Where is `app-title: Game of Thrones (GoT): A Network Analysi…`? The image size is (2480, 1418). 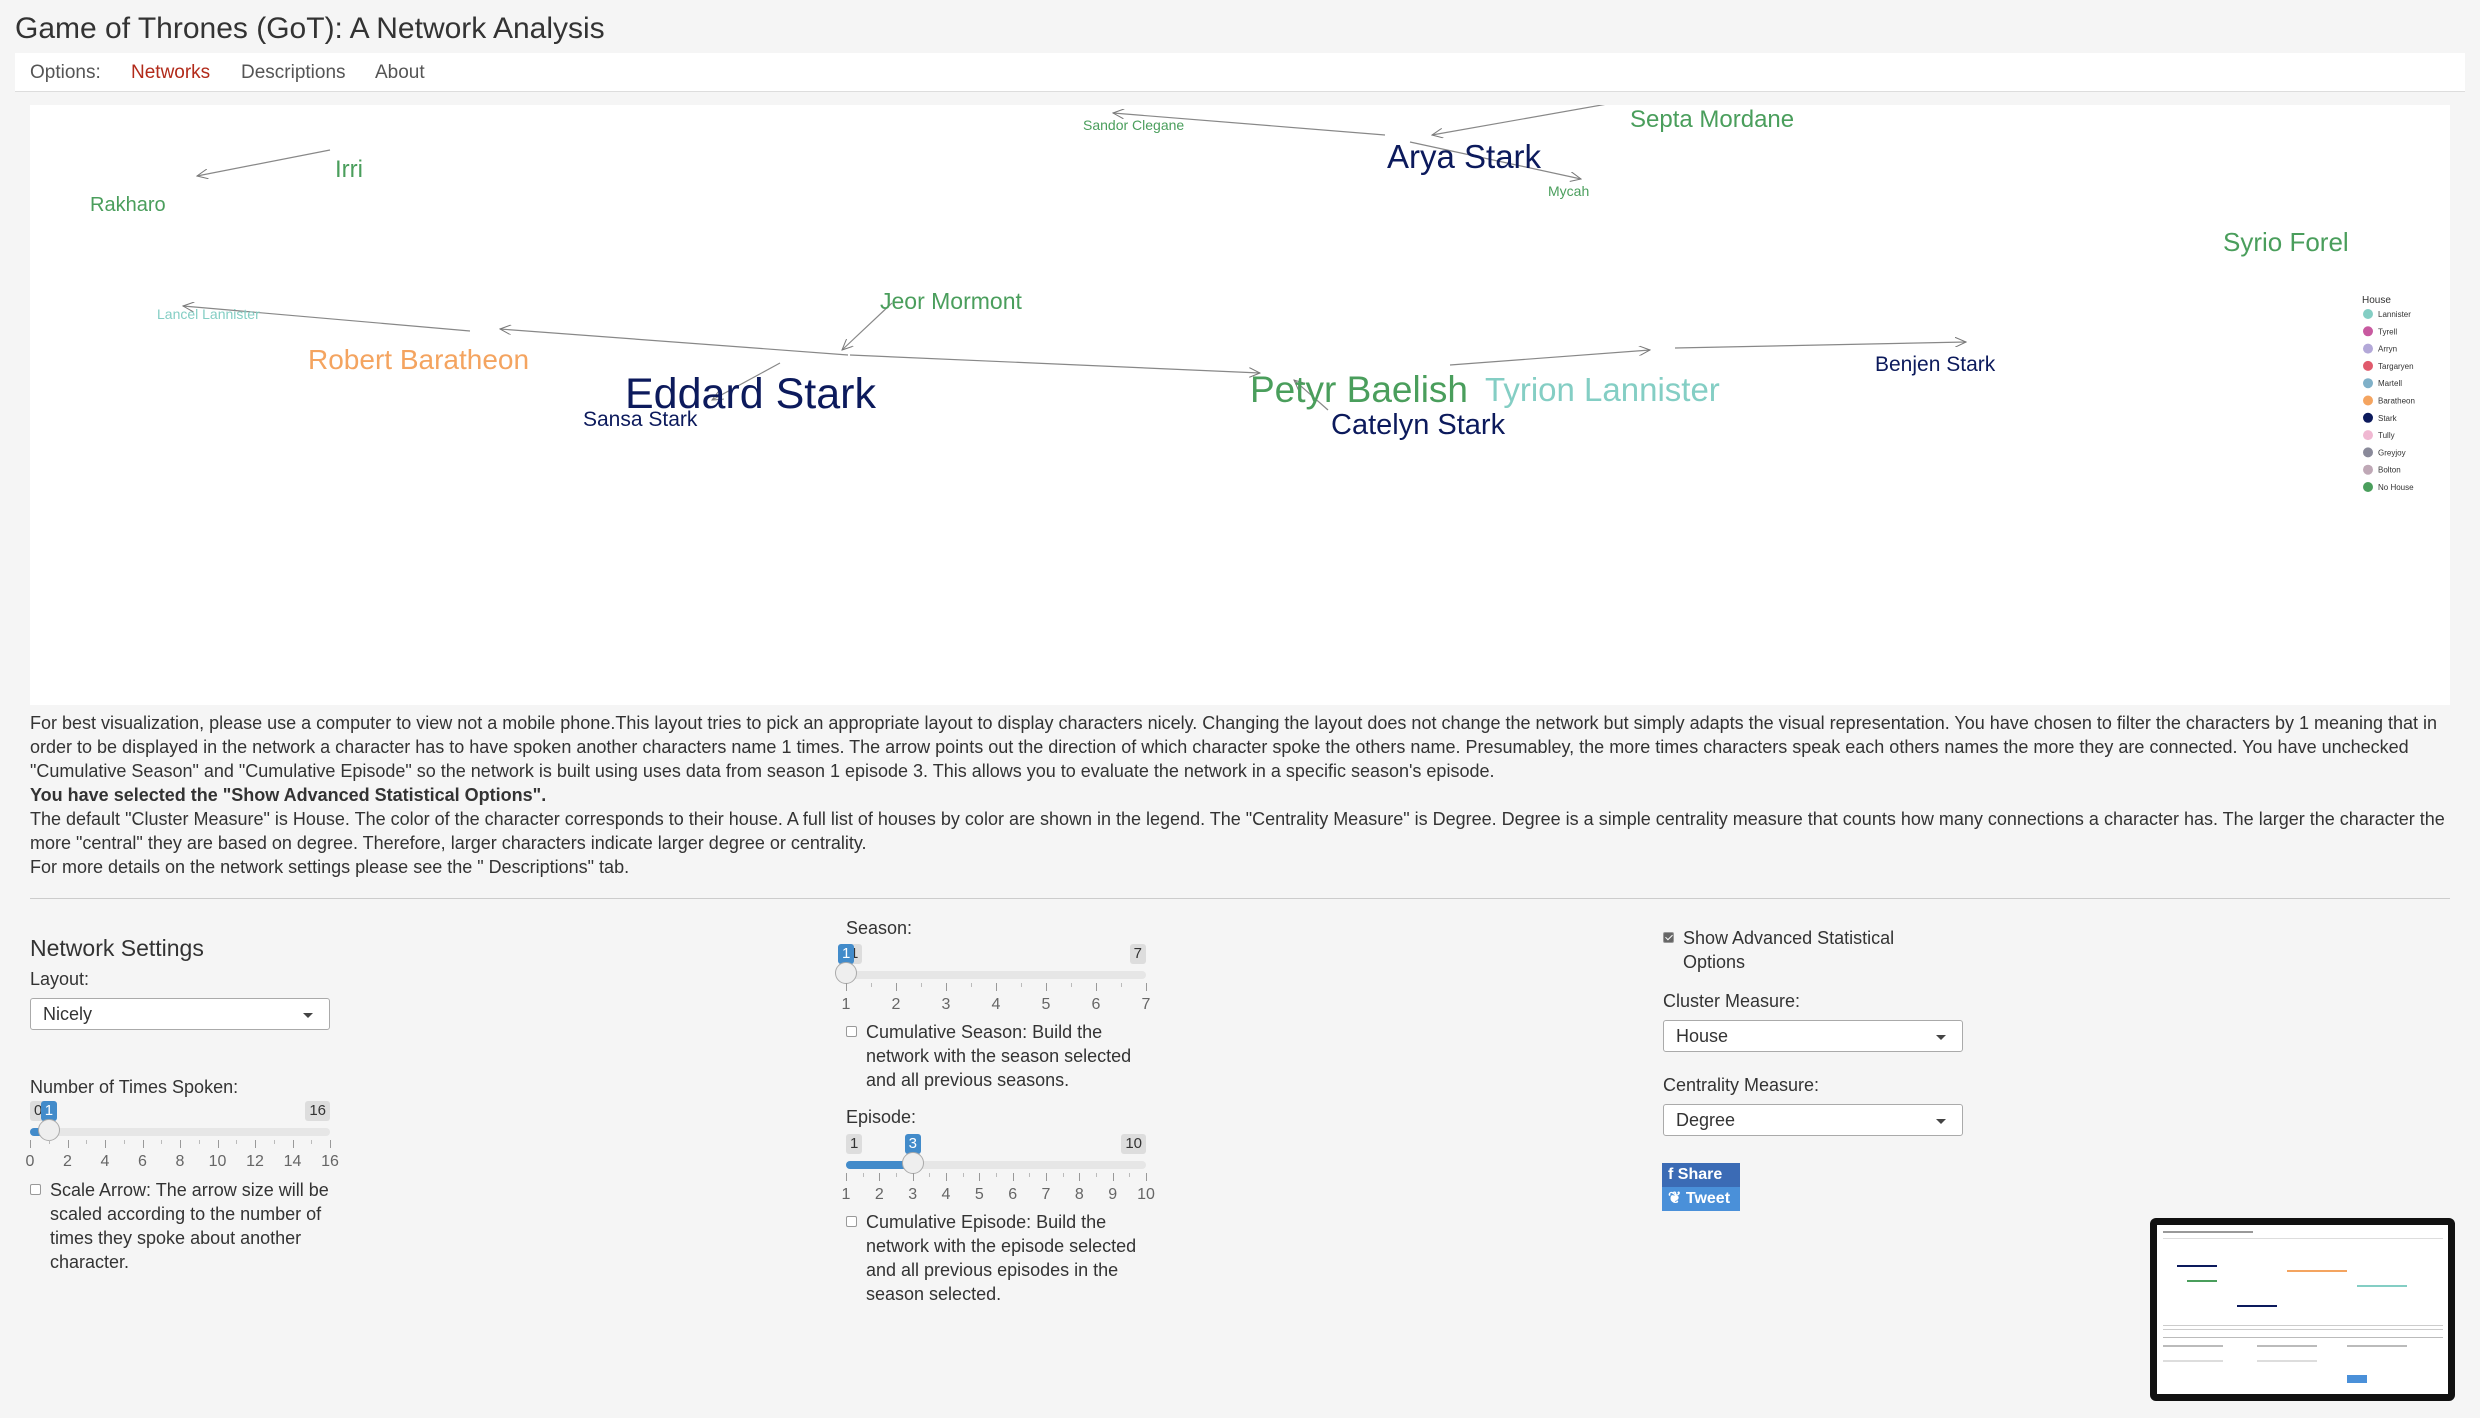 app-title: Game of Thrones (GoT): A Network Analysi… is located at coordinates (310, 28).